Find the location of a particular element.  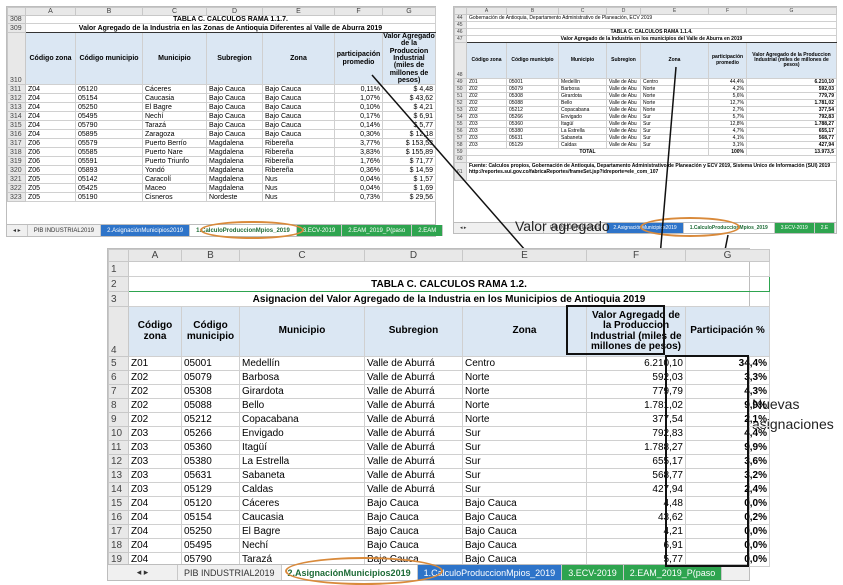

sheet-tab: 2.EAM_2019_P(paso is located at coordinates (673, 572).